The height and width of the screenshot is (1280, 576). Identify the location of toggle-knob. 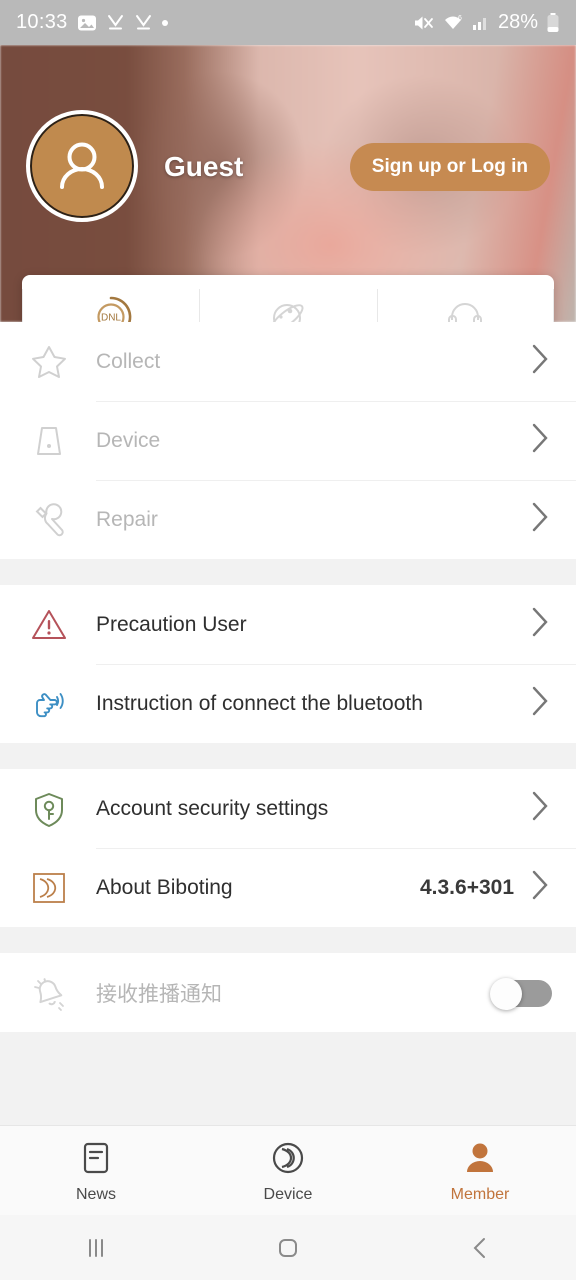
(506, 993).